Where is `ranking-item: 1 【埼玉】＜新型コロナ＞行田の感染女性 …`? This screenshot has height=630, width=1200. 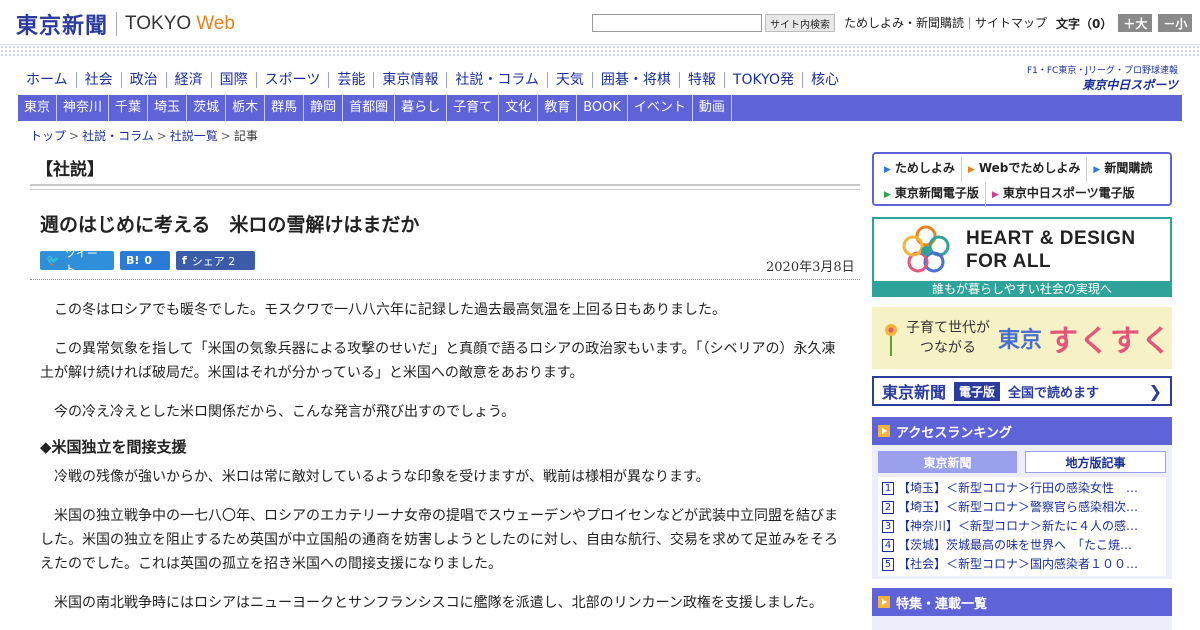 ranking-item: 1 【埼玉】＜新型コロナ＞行田の感染女性 … is located at coordinates (1022, 488).